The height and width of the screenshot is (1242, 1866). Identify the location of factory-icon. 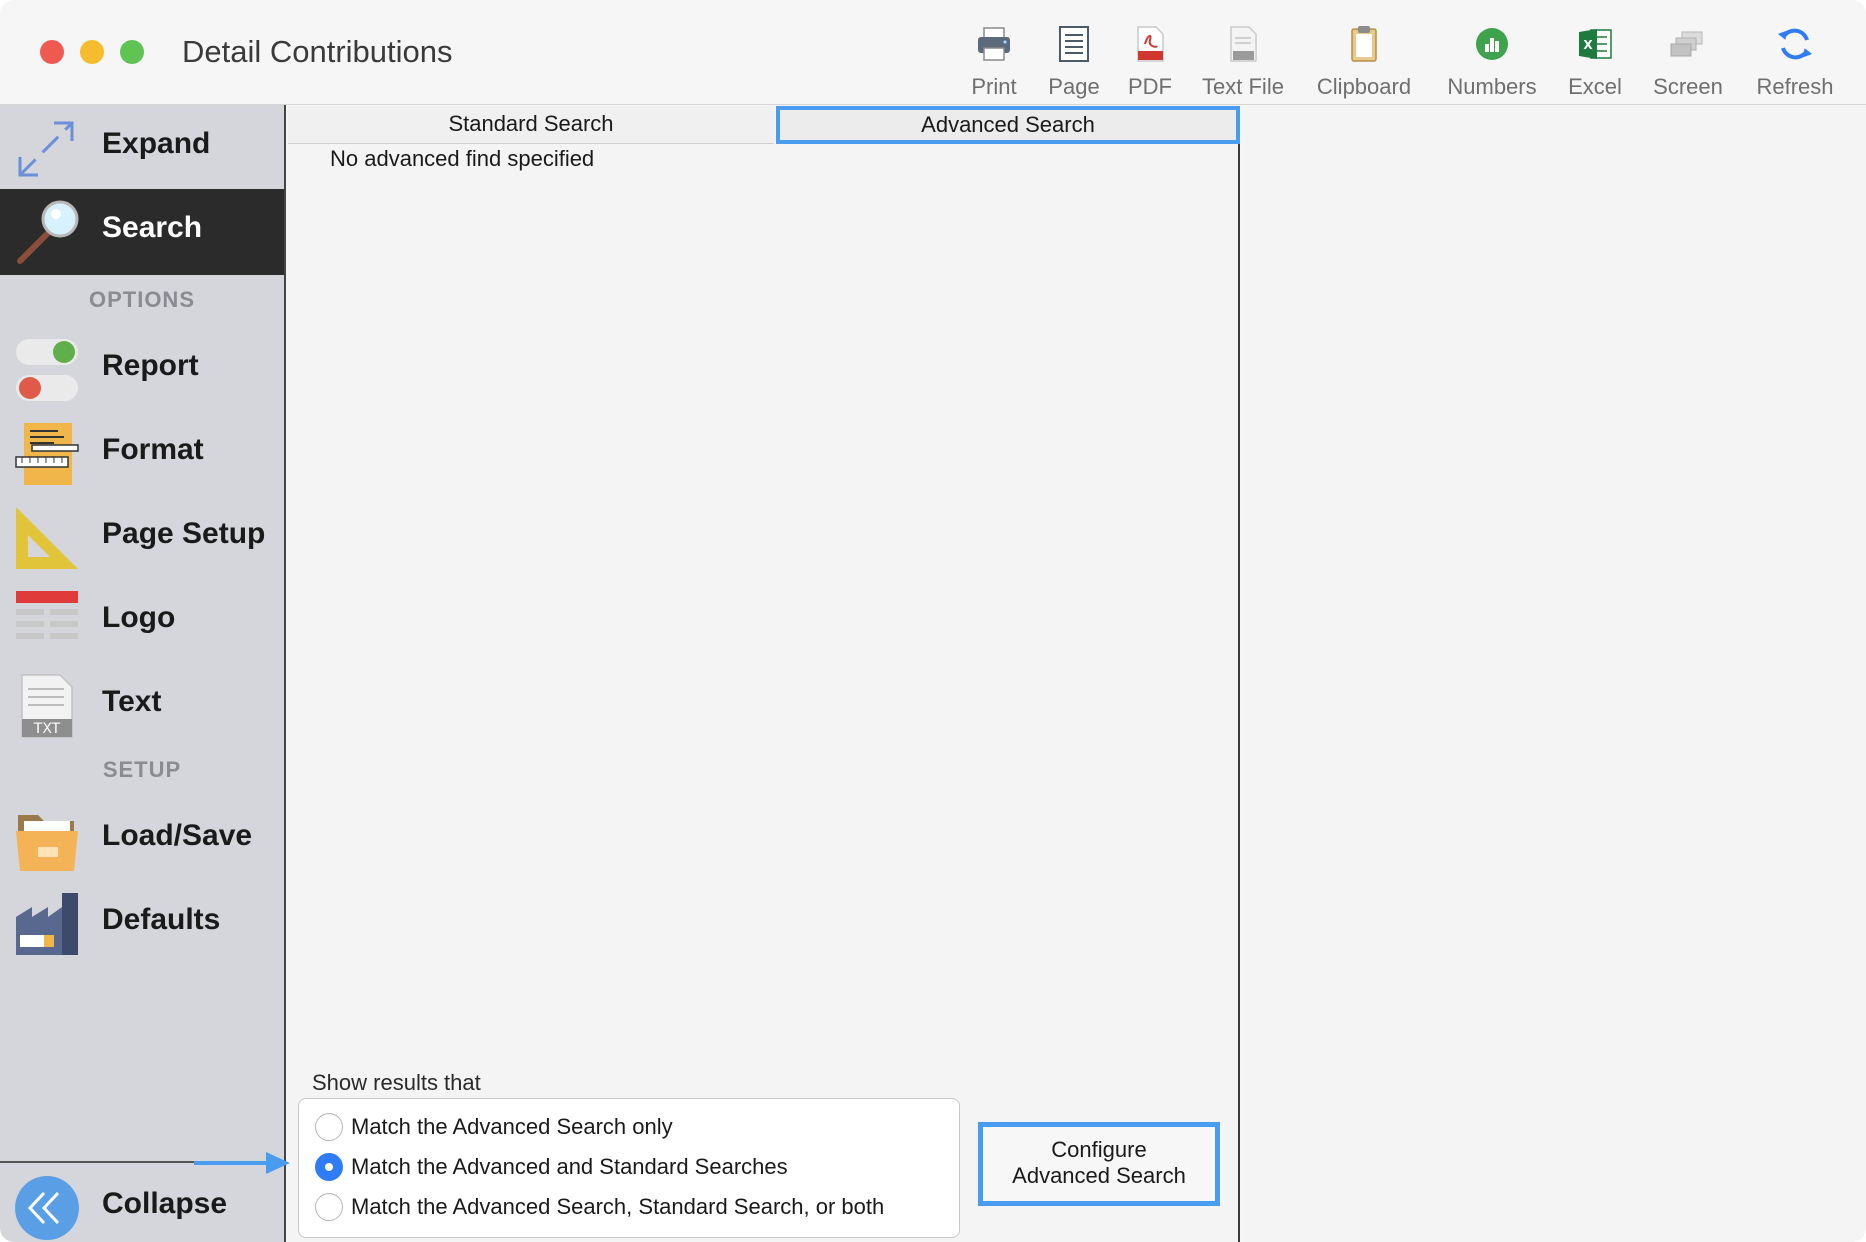
(47, 924).